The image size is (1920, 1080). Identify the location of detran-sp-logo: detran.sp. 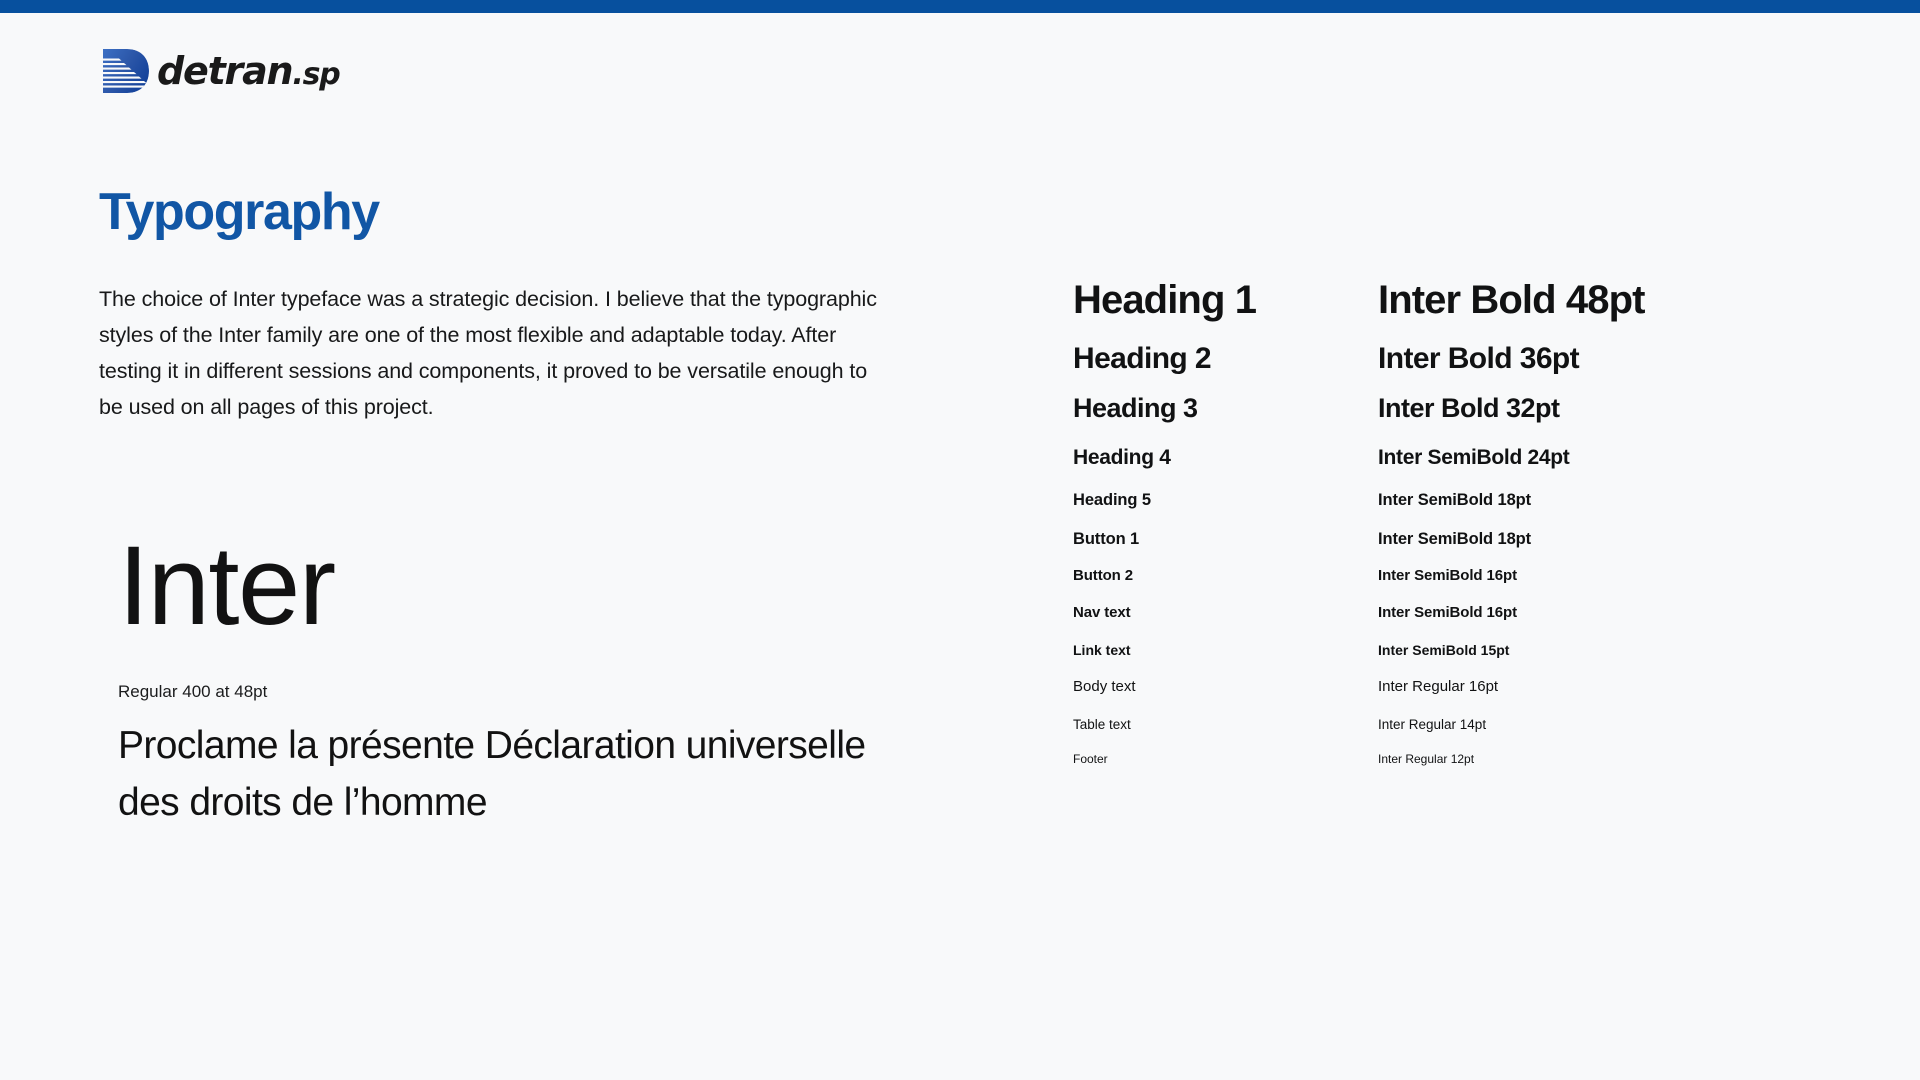
(220, 71).